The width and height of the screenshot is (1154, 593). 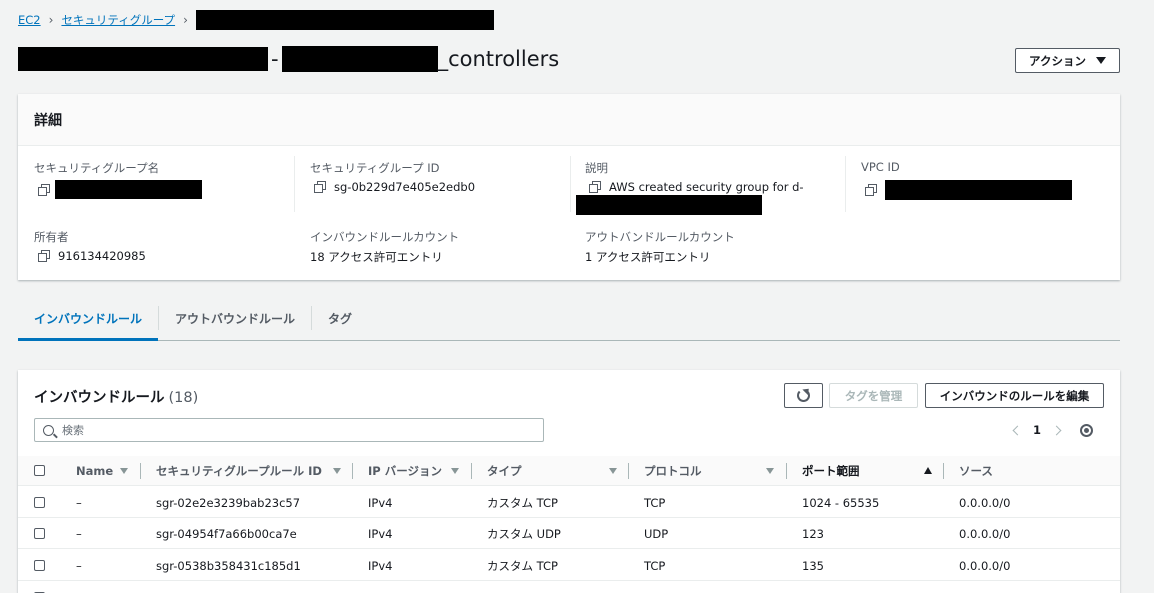 I want to click on inbound-count-value: 18 アクセス許可エントリ, so click(x=376, y=257).